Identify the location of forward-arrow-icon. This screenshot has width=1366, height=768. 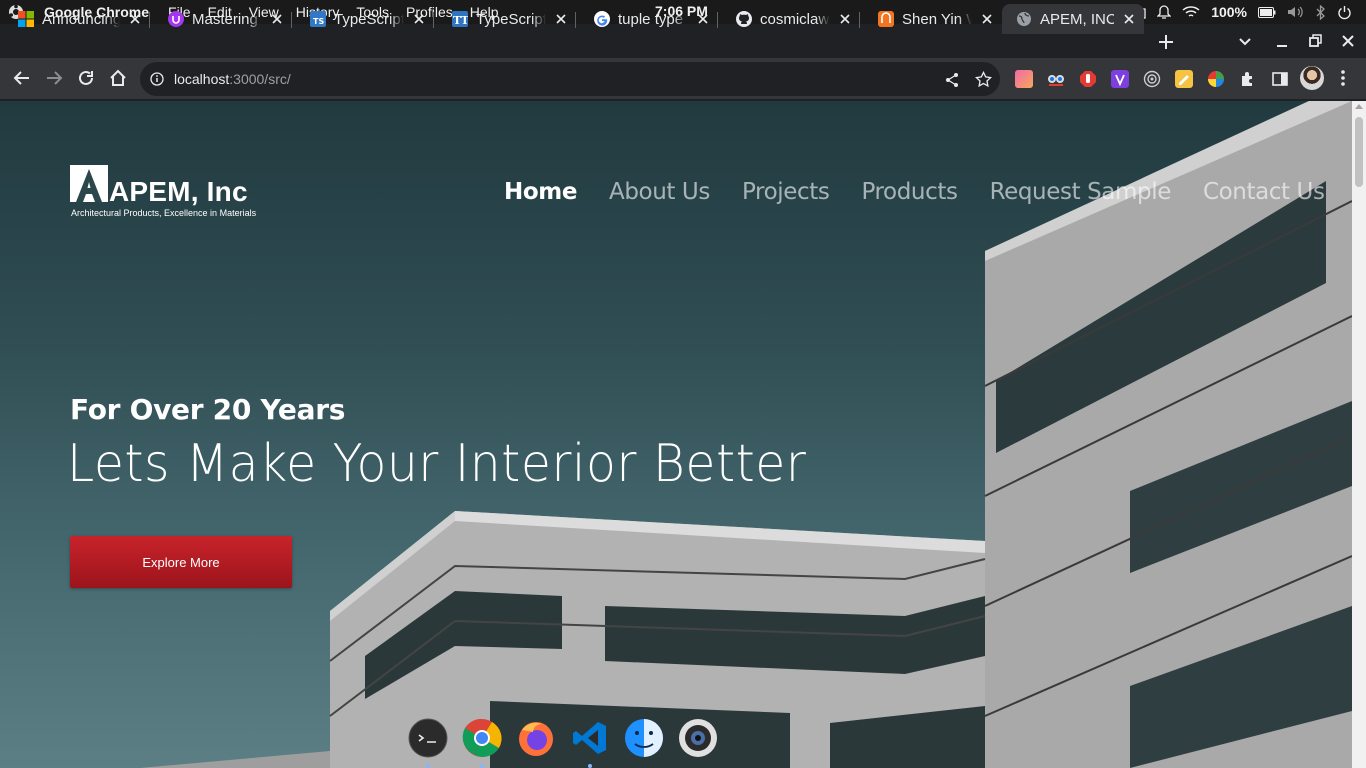
(54, 78).